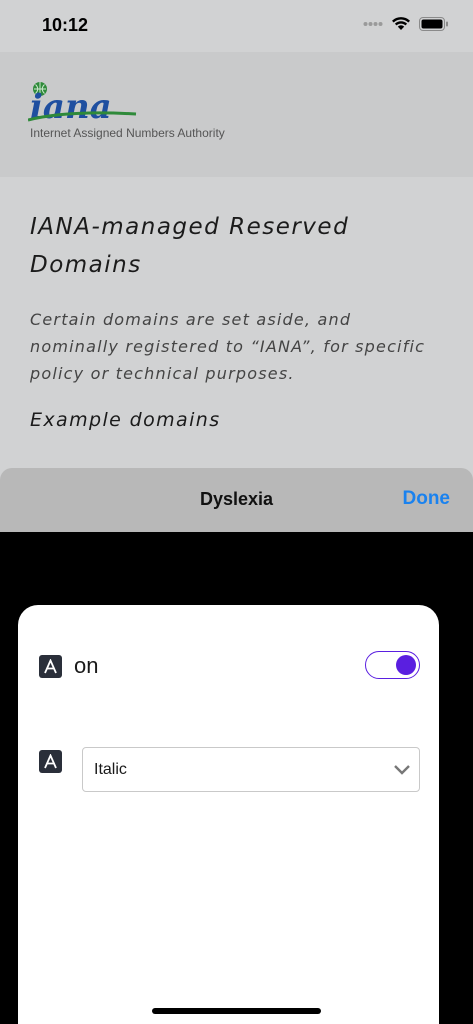 The image size is (473, 1024). Describe the element at coordinates (65, 25) in the screenshot. I see `status-time: 10:12` at that location.